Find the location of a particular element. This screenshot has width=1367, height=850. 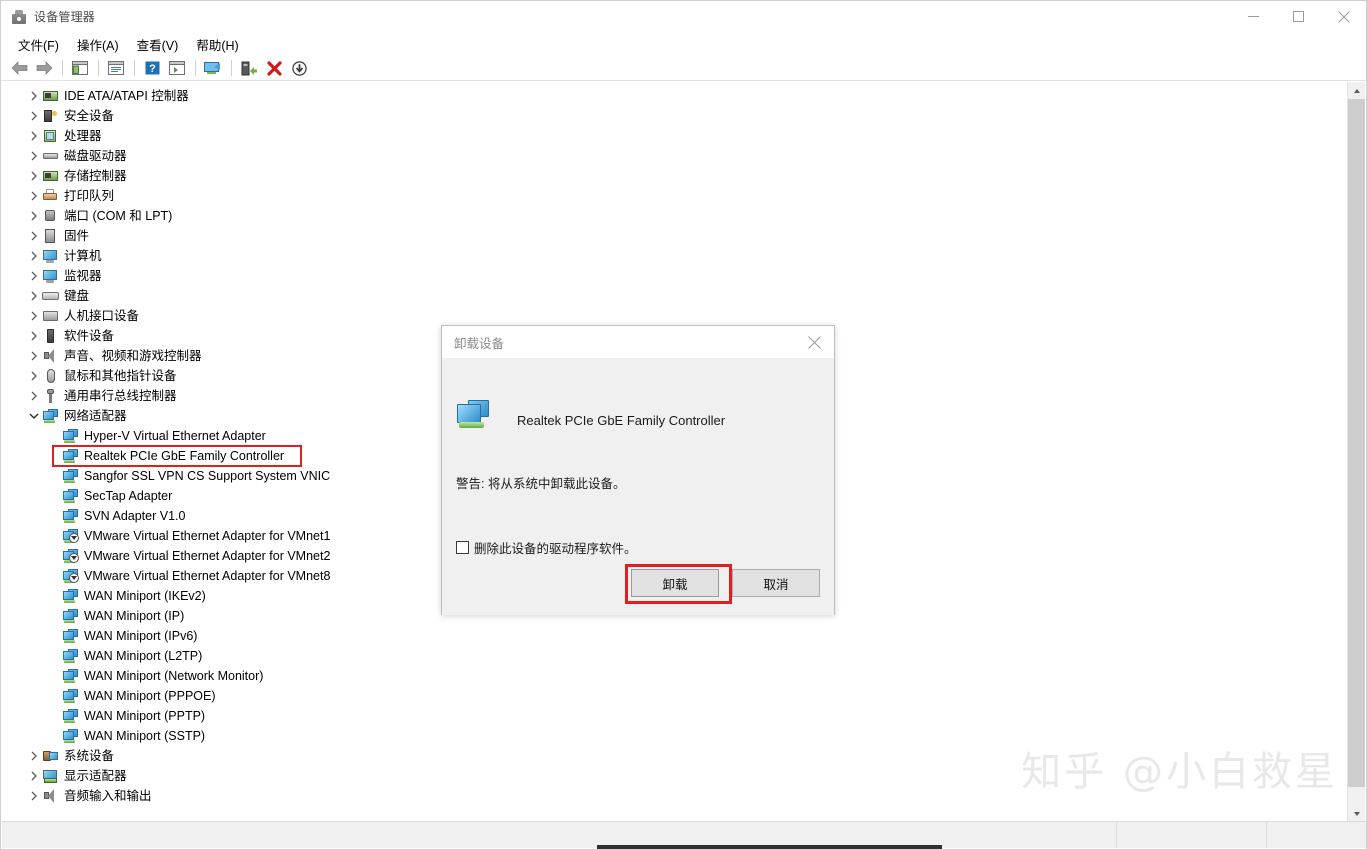

show-details-icon is located at coordinates (177, 68).